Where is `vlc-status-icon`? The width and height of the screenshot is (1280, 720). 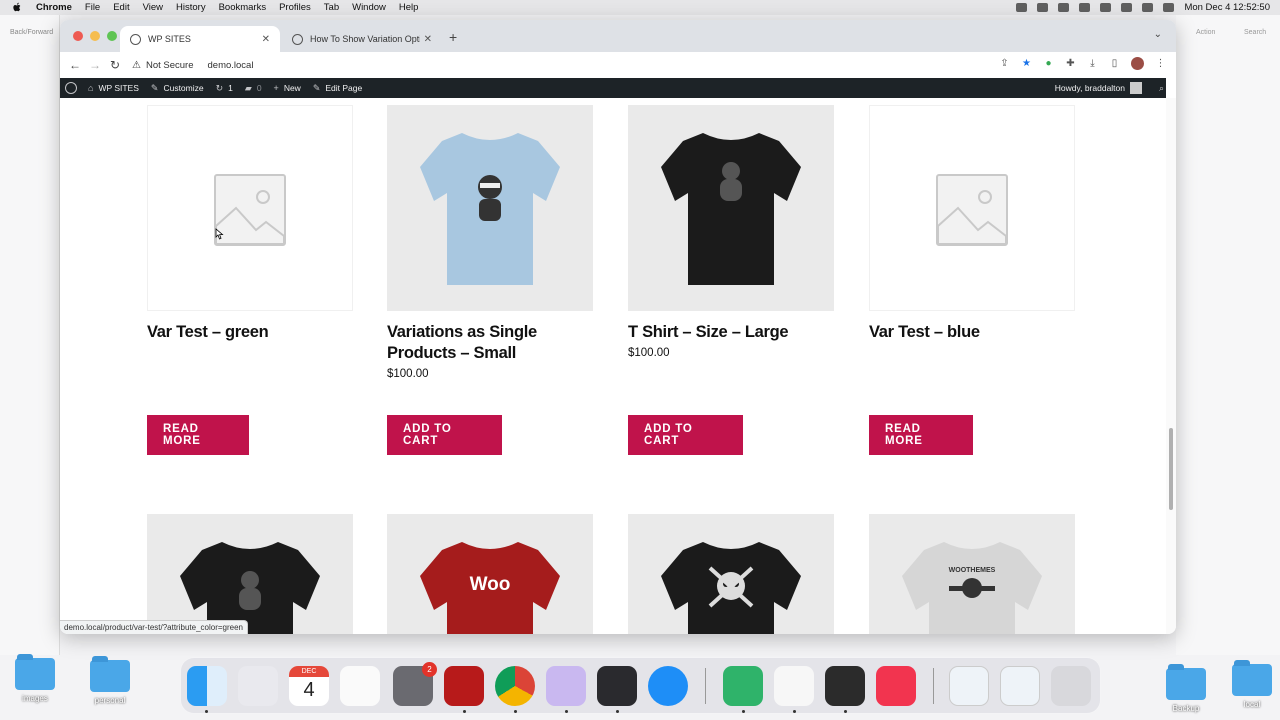
vlc-status-icon is located at coordinates (1043, 7).